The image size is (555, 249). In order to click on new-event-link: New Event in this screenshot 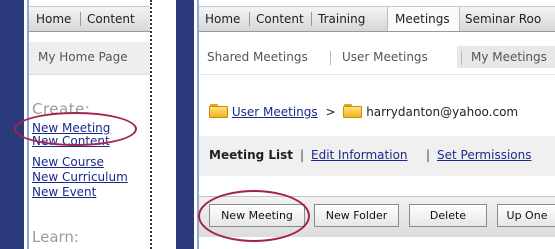, I will do `click(64, 192)`.